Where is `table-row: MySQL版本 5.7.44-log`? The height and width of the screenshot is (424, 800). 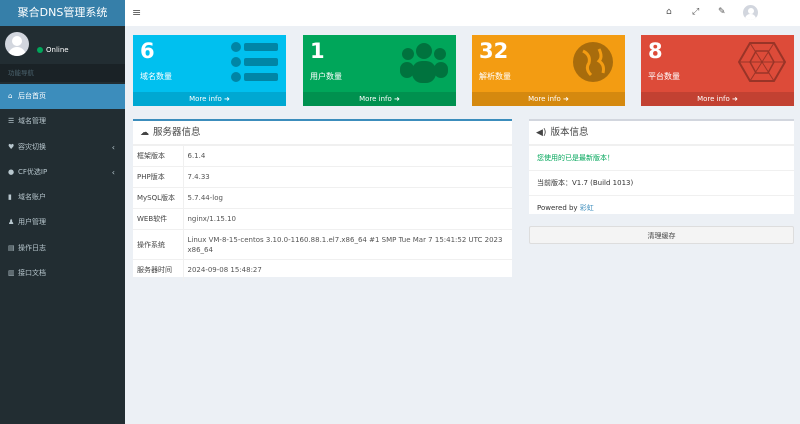
table-row: MySQL版本 5.7.44-log is located at coordinates (322, 198).